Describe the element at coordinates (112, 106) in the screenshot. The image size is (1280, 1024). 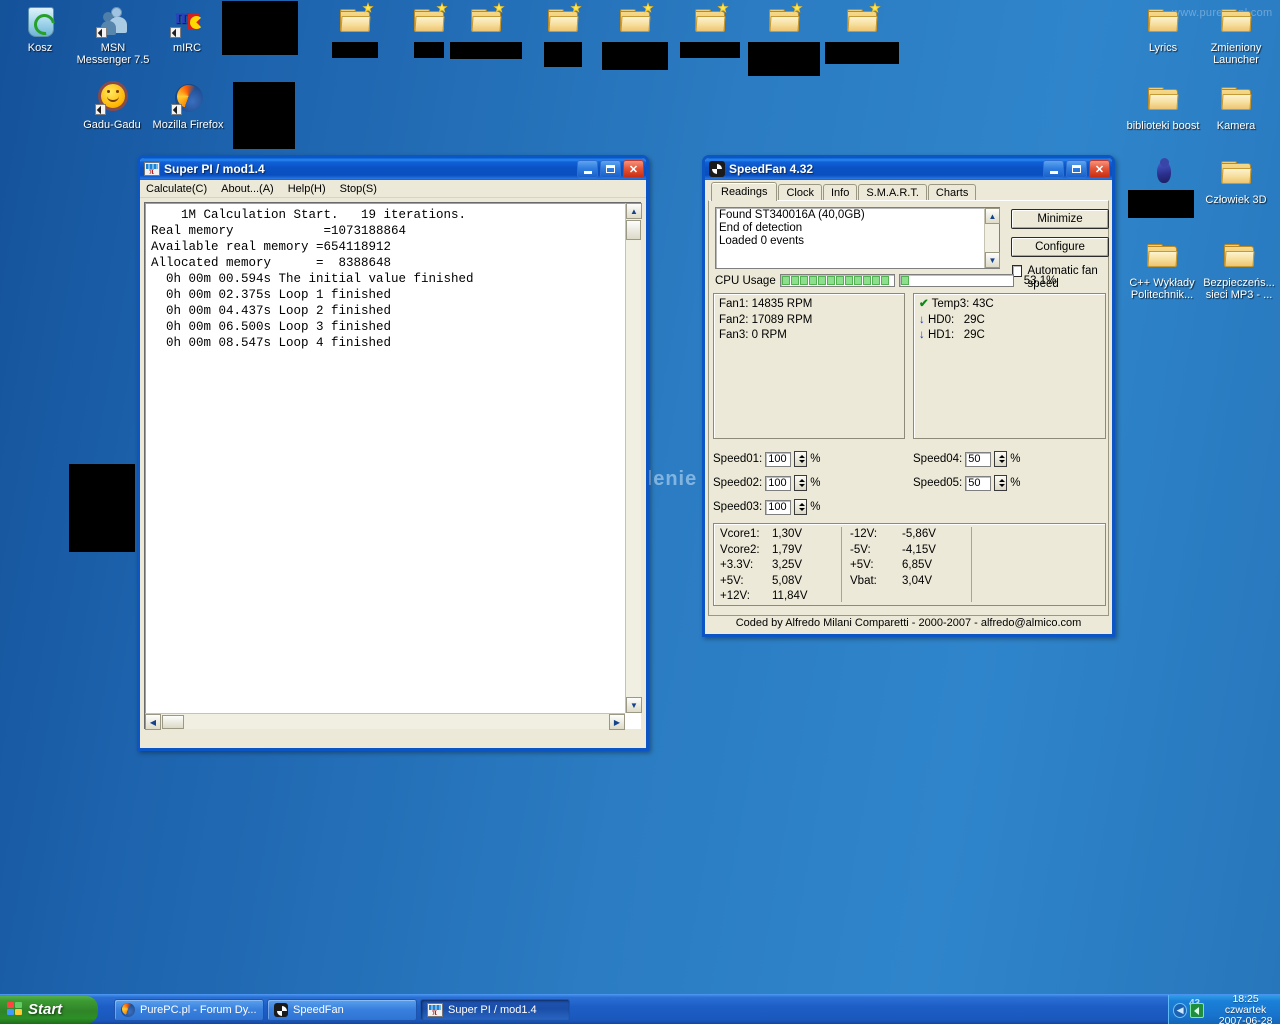
I see `desktop-icon-gadu-gadu: Gadu-Gadu` at that location.